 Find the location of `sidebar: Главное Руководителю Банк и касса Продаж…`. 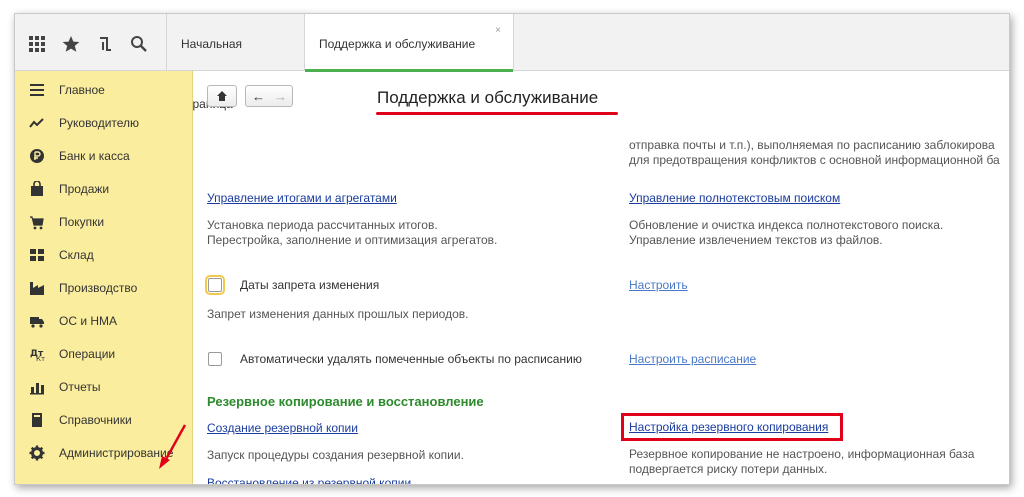

sidebar: Главное Руководителю Банк и касса Продаж… is located at coordinates (104, 277).